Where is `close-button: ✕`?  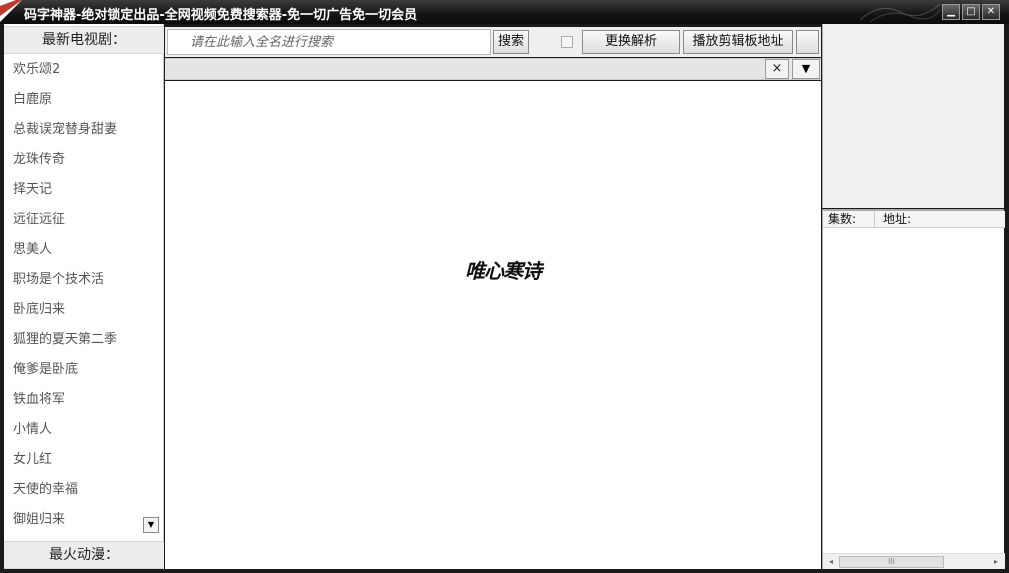 close-button: ✕ is located at coordinates (991, 12).